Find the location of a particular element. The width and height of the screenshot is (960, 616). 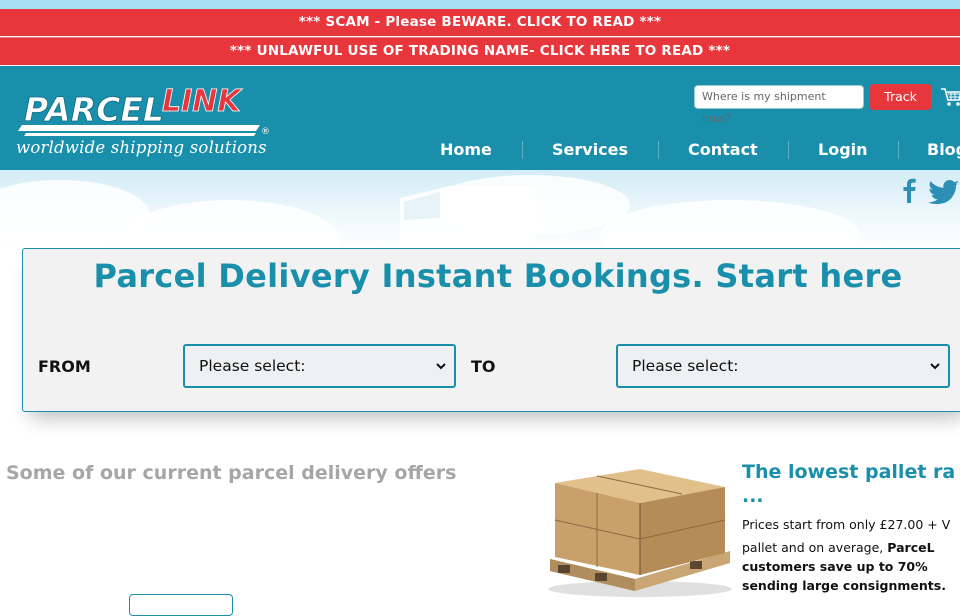

twitter-icon is located at coordinates (944, 192).